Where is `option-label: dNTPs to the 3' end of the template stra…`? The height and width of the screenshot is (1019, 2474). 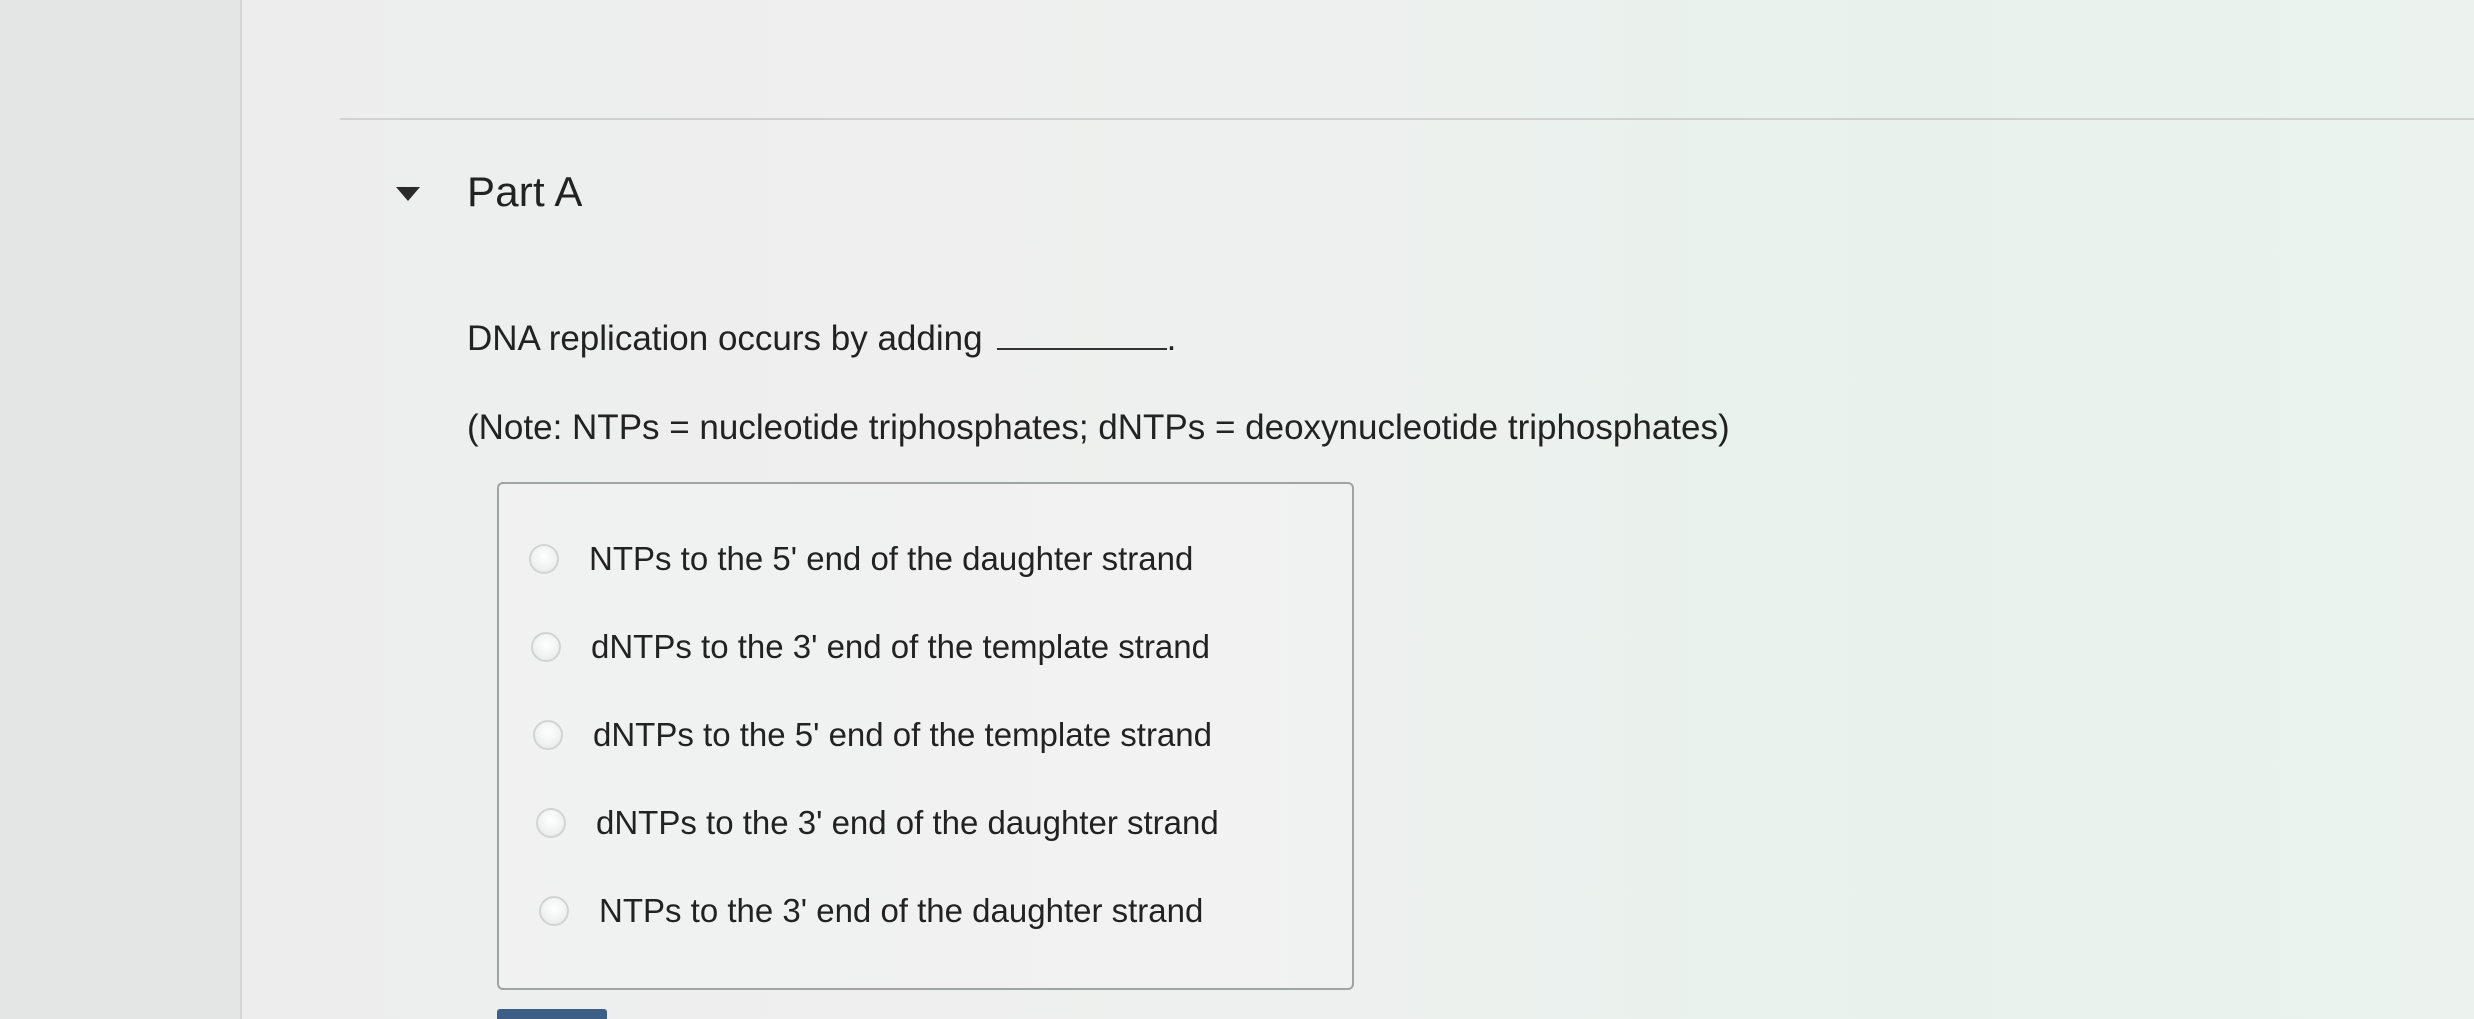 option-label: dNTPs to the 3' end of the template stra… is located at coordinates (900, 646).